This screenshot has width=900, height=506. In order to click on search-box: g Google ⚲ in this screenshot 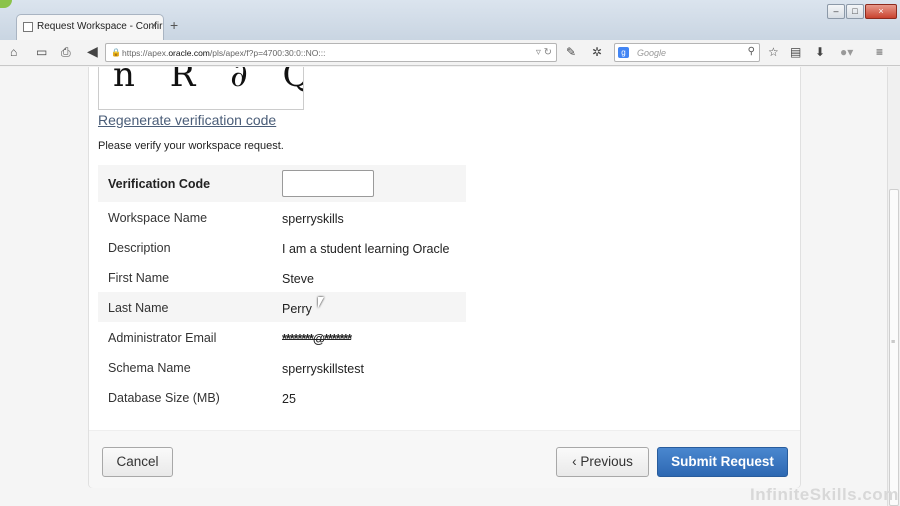, I will do `click(687, 52)`.